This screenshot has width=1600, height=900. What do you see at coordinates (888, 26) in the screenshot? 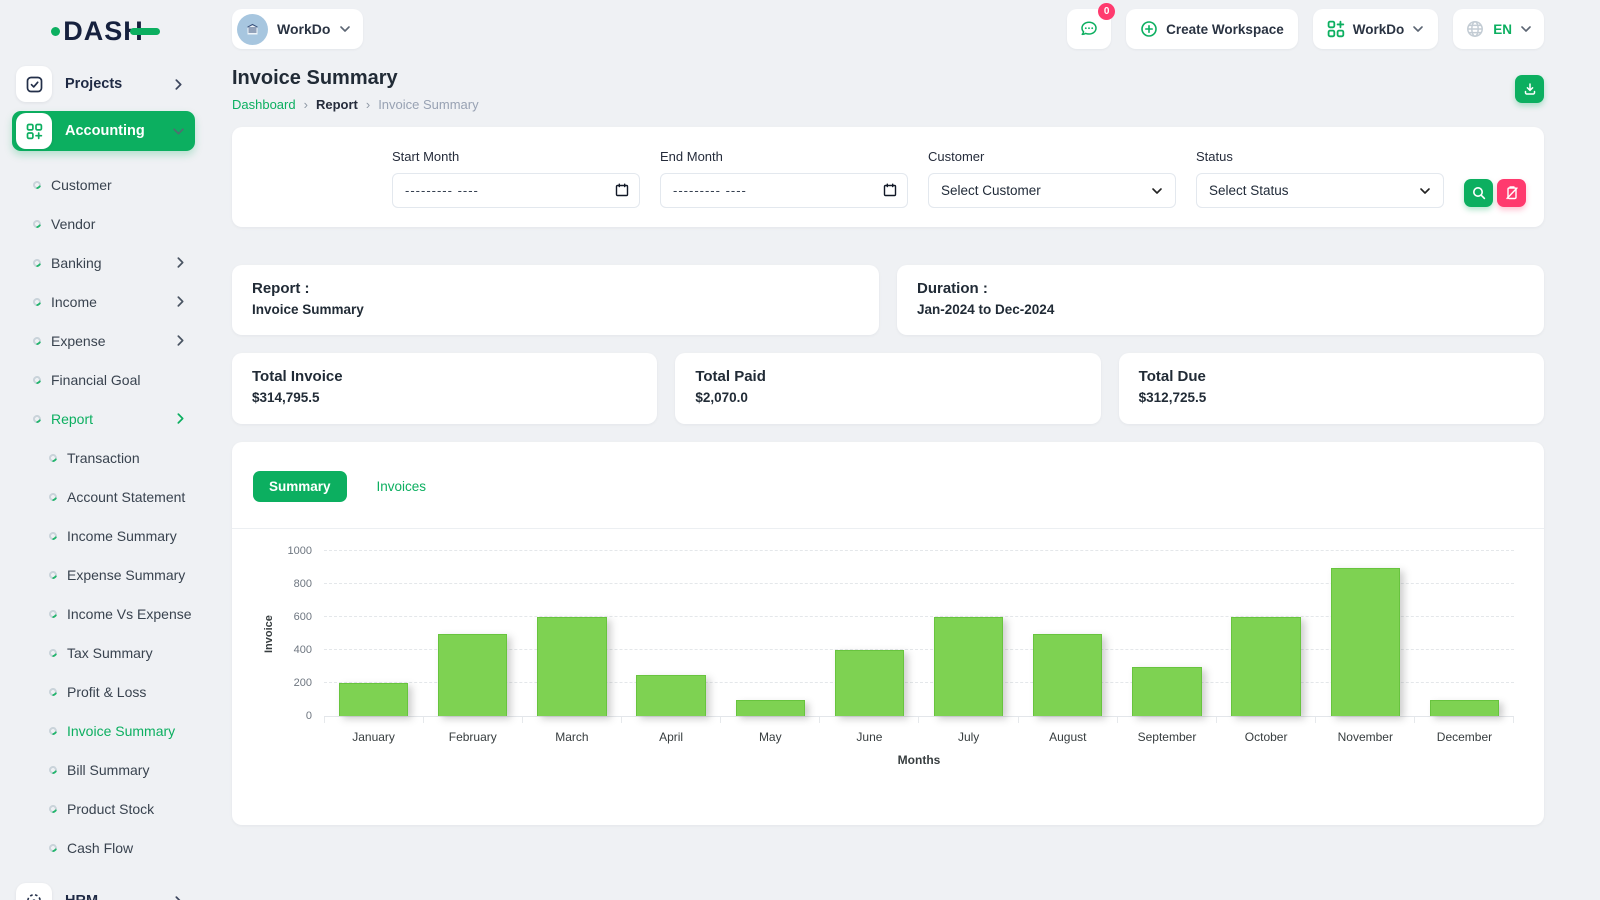
I see `topbar: WorkDo 0 Create Workspace WorkDo EN` at bounding box center [888, 26].